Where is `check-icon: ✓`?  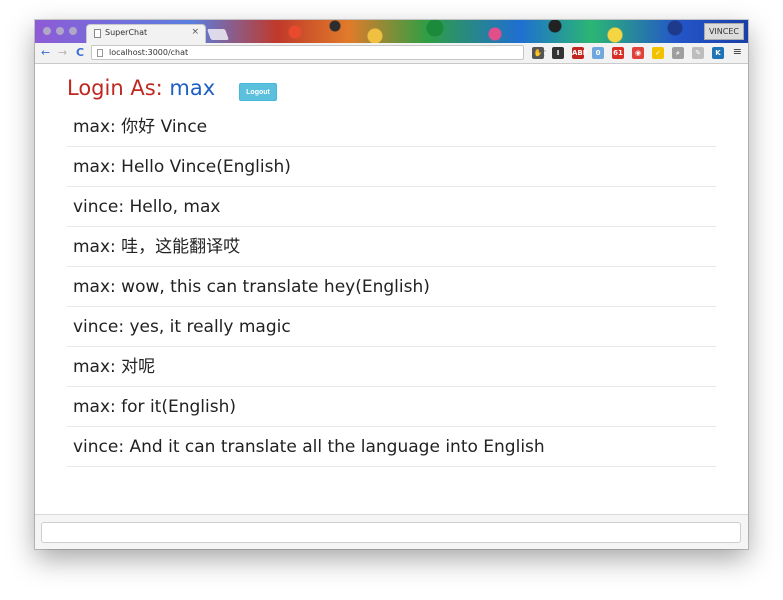
check-icon: ✓ is located at coordinates (658, 53).